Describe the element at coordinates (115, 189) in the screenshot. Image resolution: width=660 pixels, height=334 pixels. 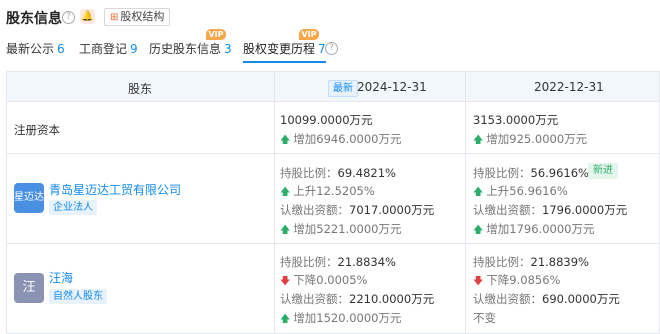
I see `shareholder-name-link: 青岛星迈达工贸有限公司` at that location.